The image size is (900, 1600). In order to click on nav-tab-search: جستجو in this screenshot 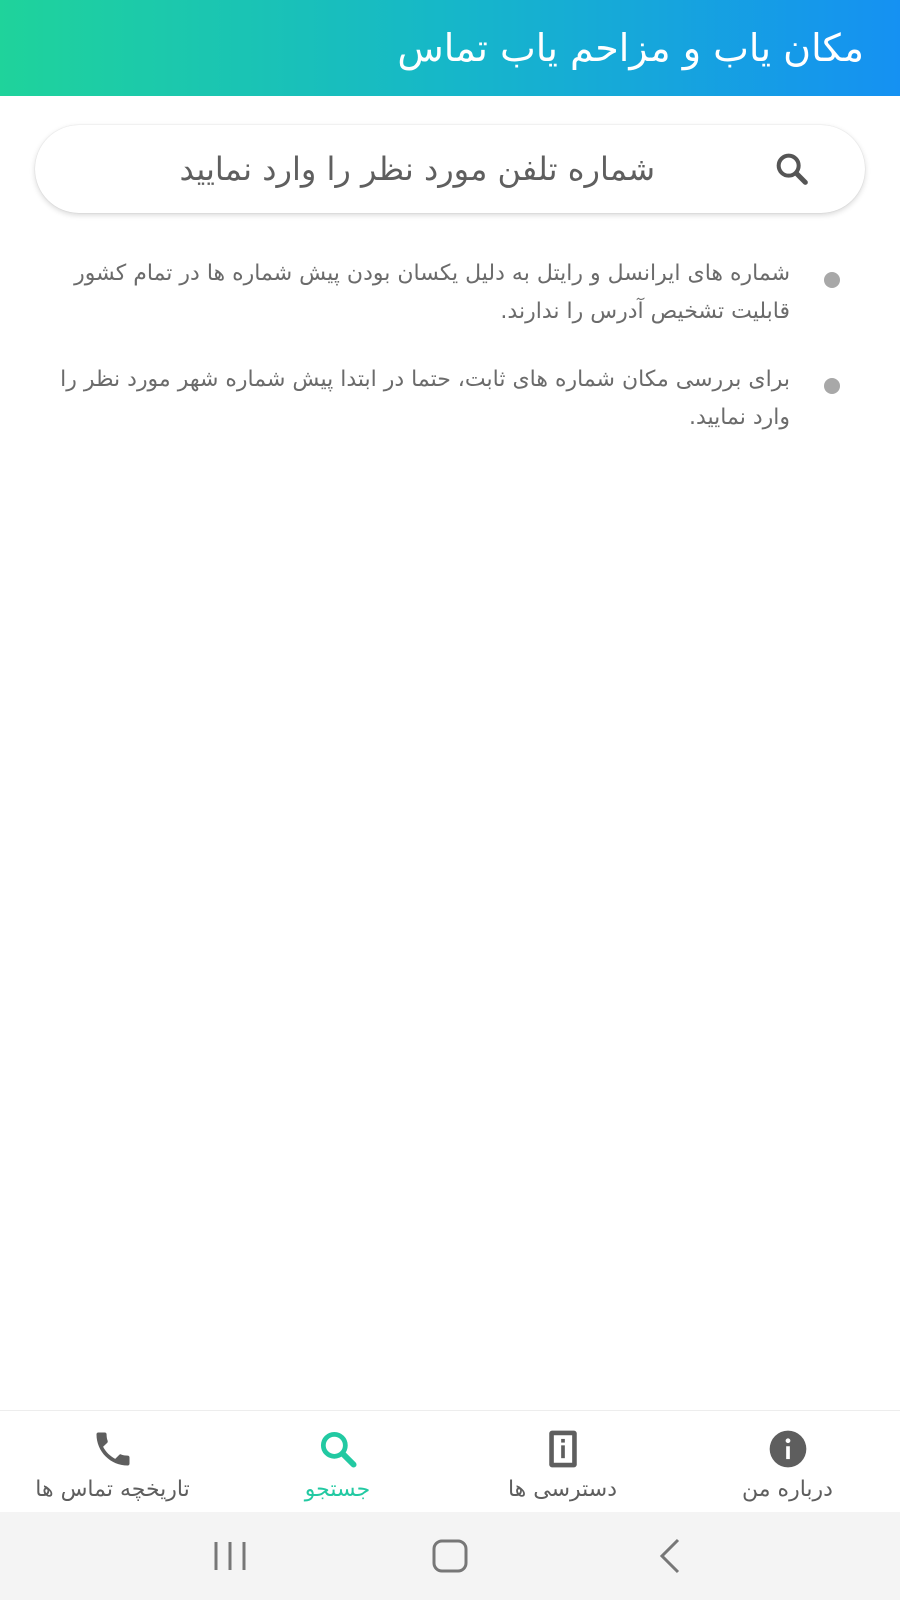, I will do `click(337, 1462)`.